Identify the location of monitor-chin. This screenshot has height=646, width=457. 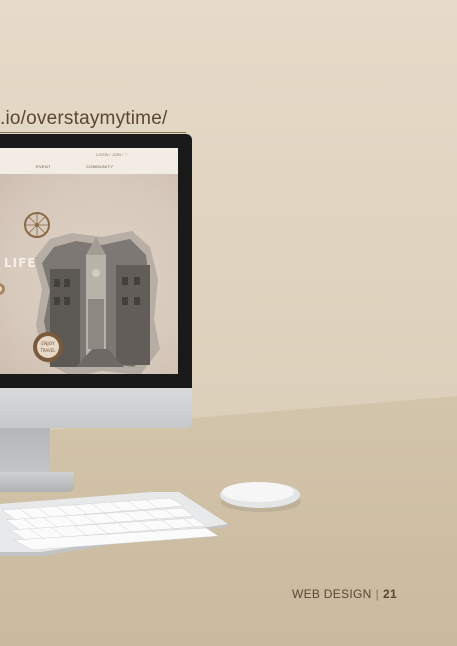
(96, 408).